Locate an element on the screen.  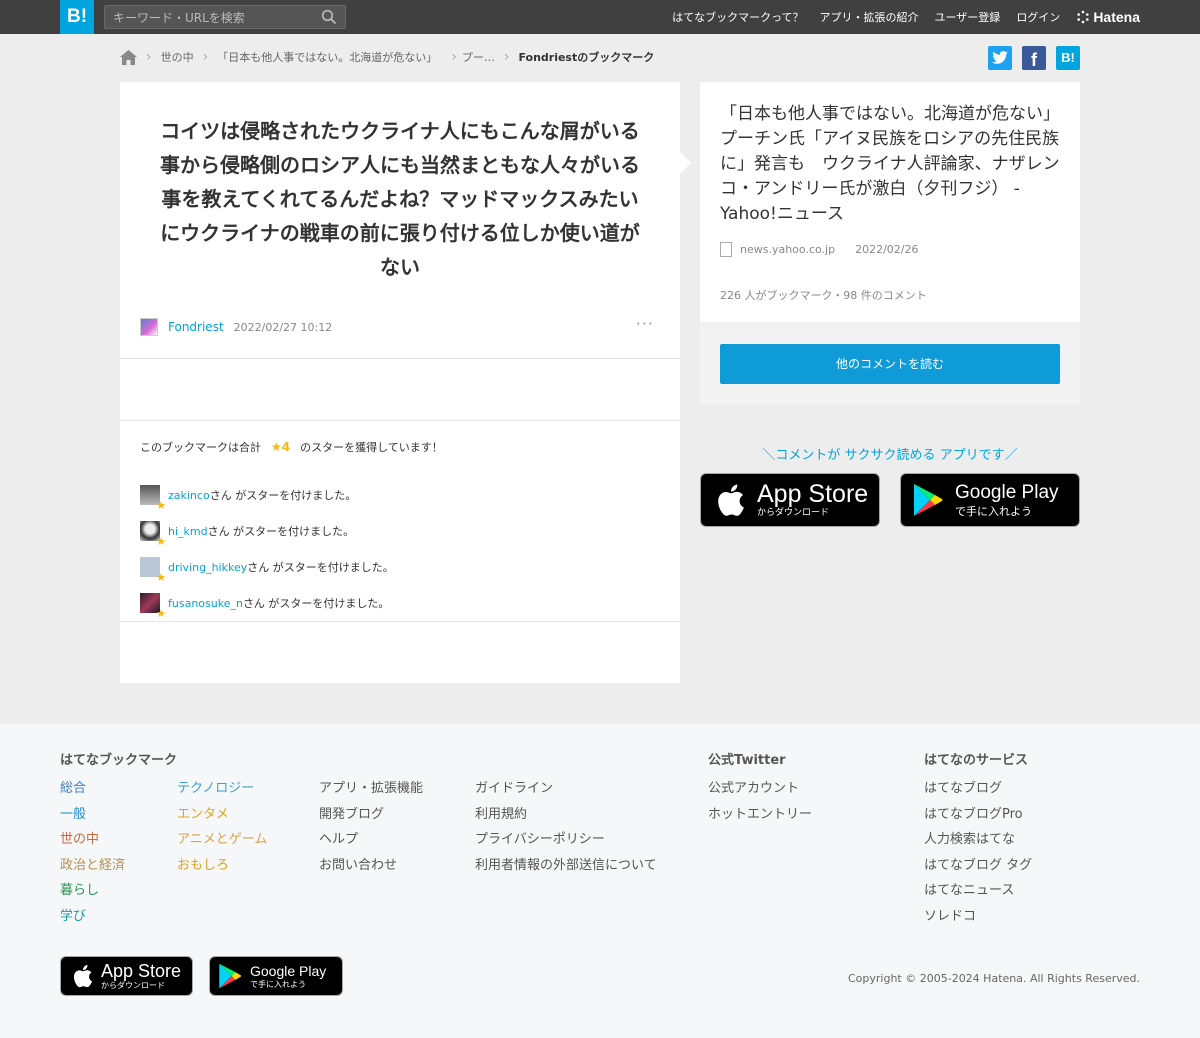
footer-links-col4: ガイドライン 利用規約 プライバシーポリシー 利用者情報の外部送信について is located at coordinates (566, 827).